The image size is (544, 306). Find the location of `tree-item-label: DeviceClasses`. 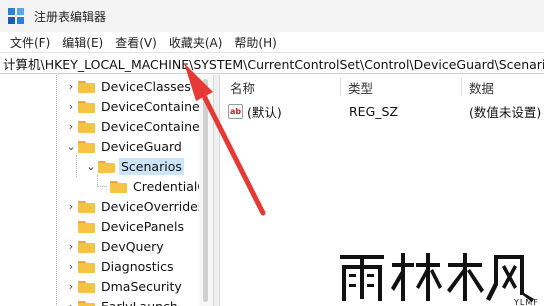

tree-item-label: DeviceClasses is located at coordinates (146, 86).